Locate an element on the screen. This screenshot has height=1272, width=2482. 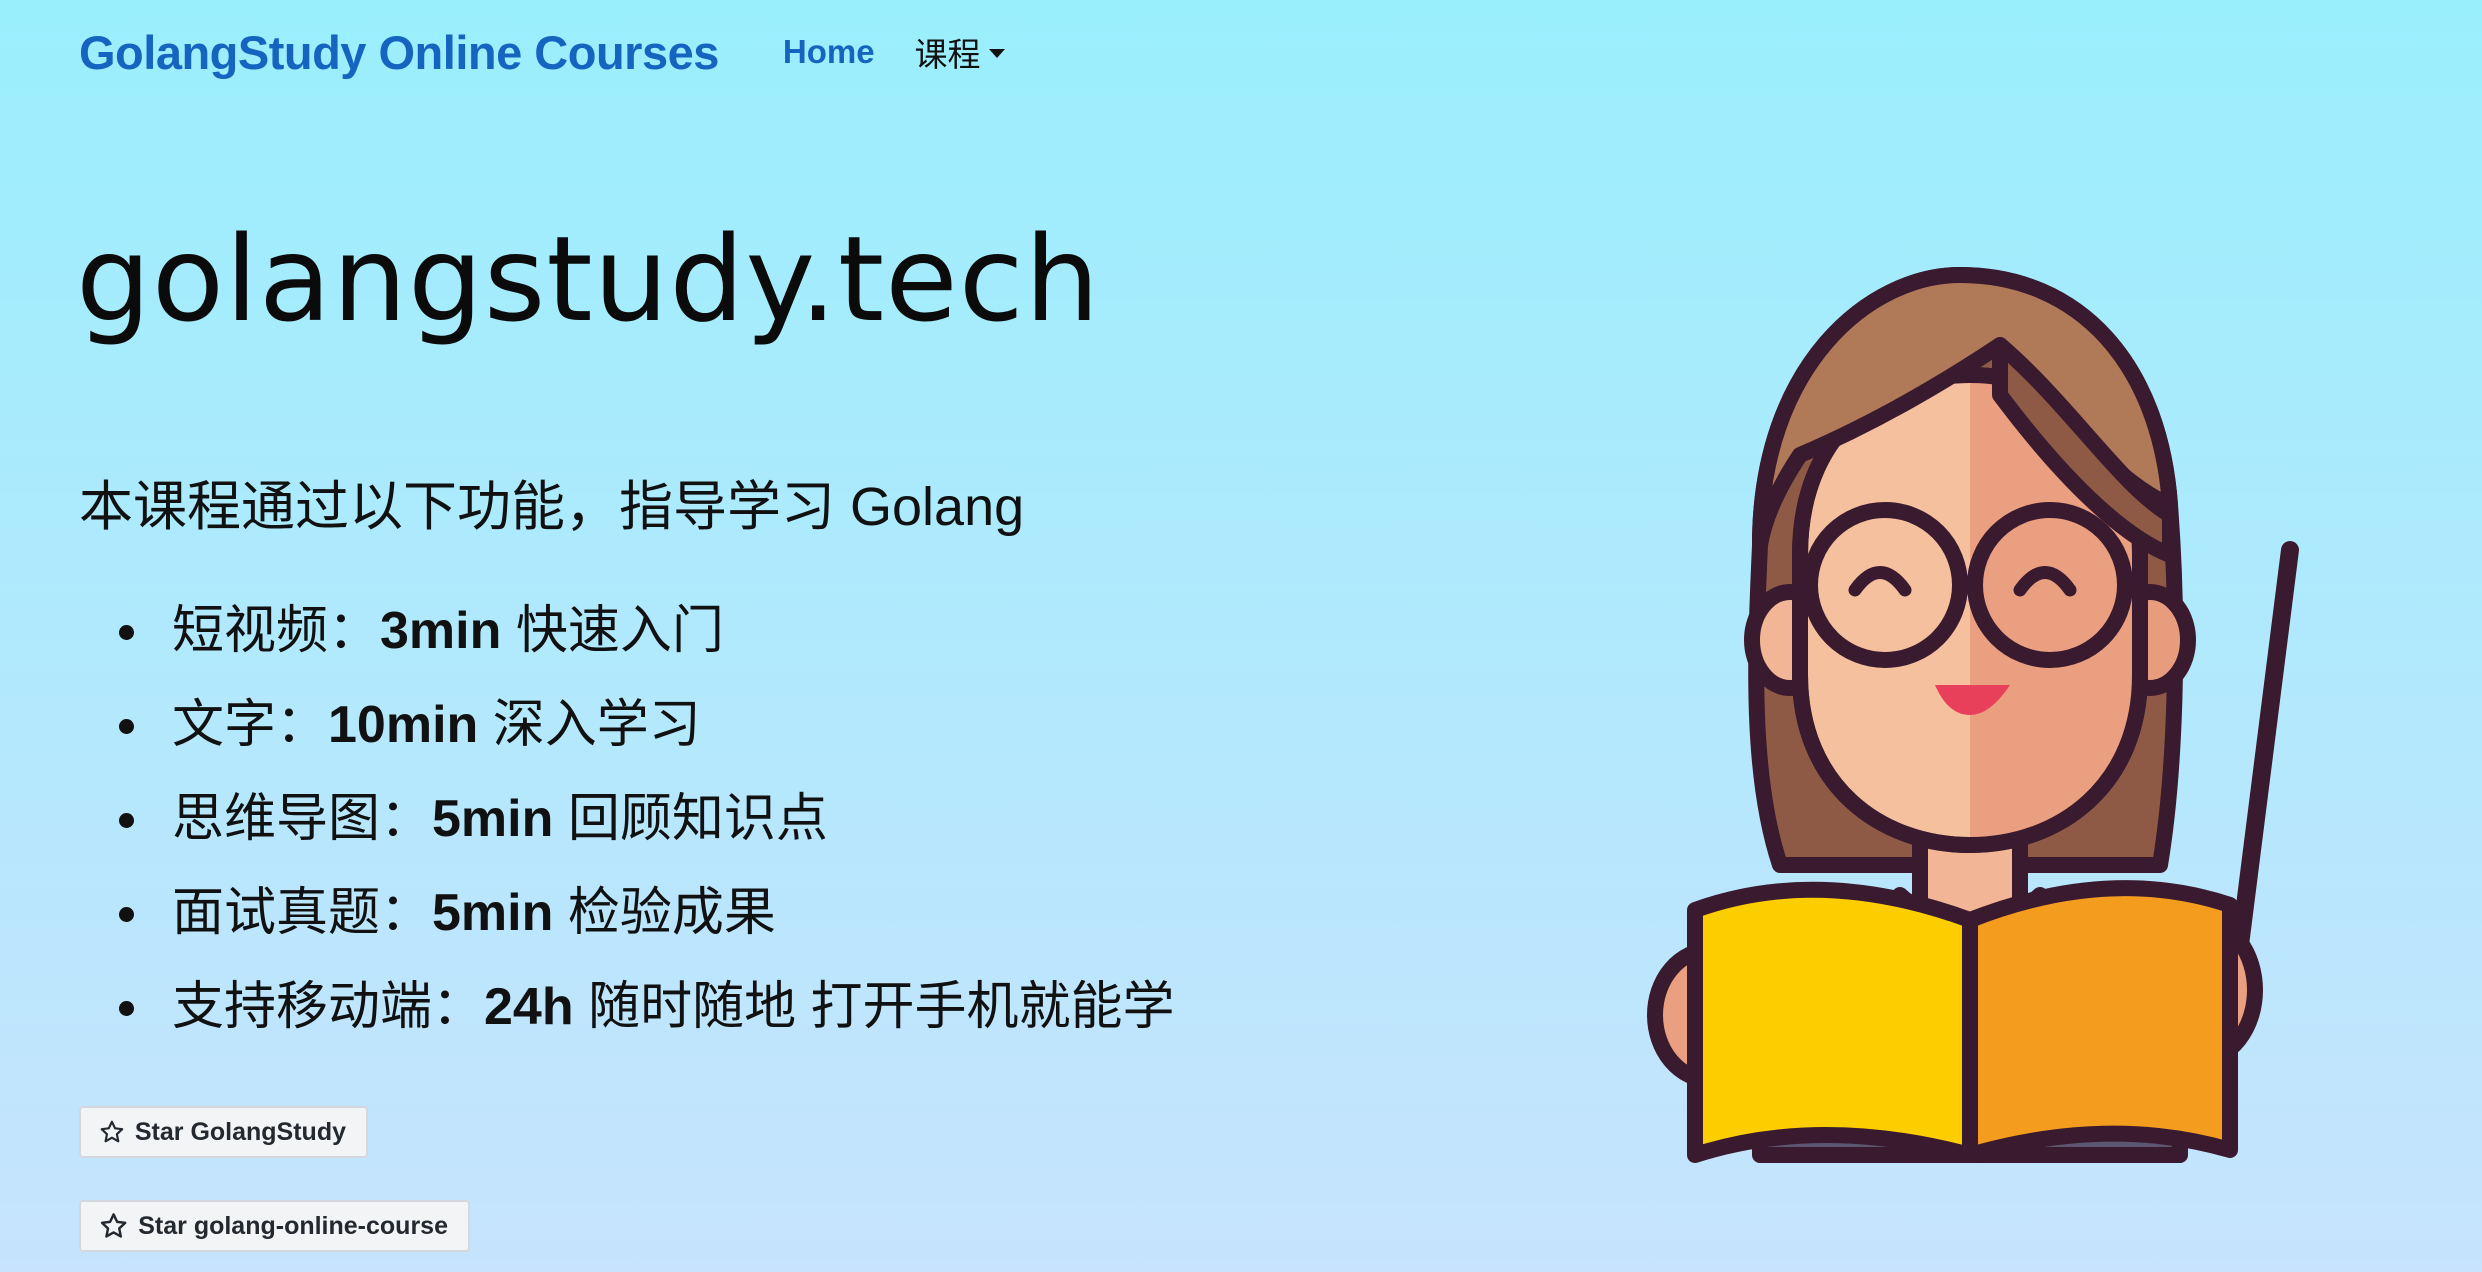
feature-name: 文字： is located at coordinates (250, 725).